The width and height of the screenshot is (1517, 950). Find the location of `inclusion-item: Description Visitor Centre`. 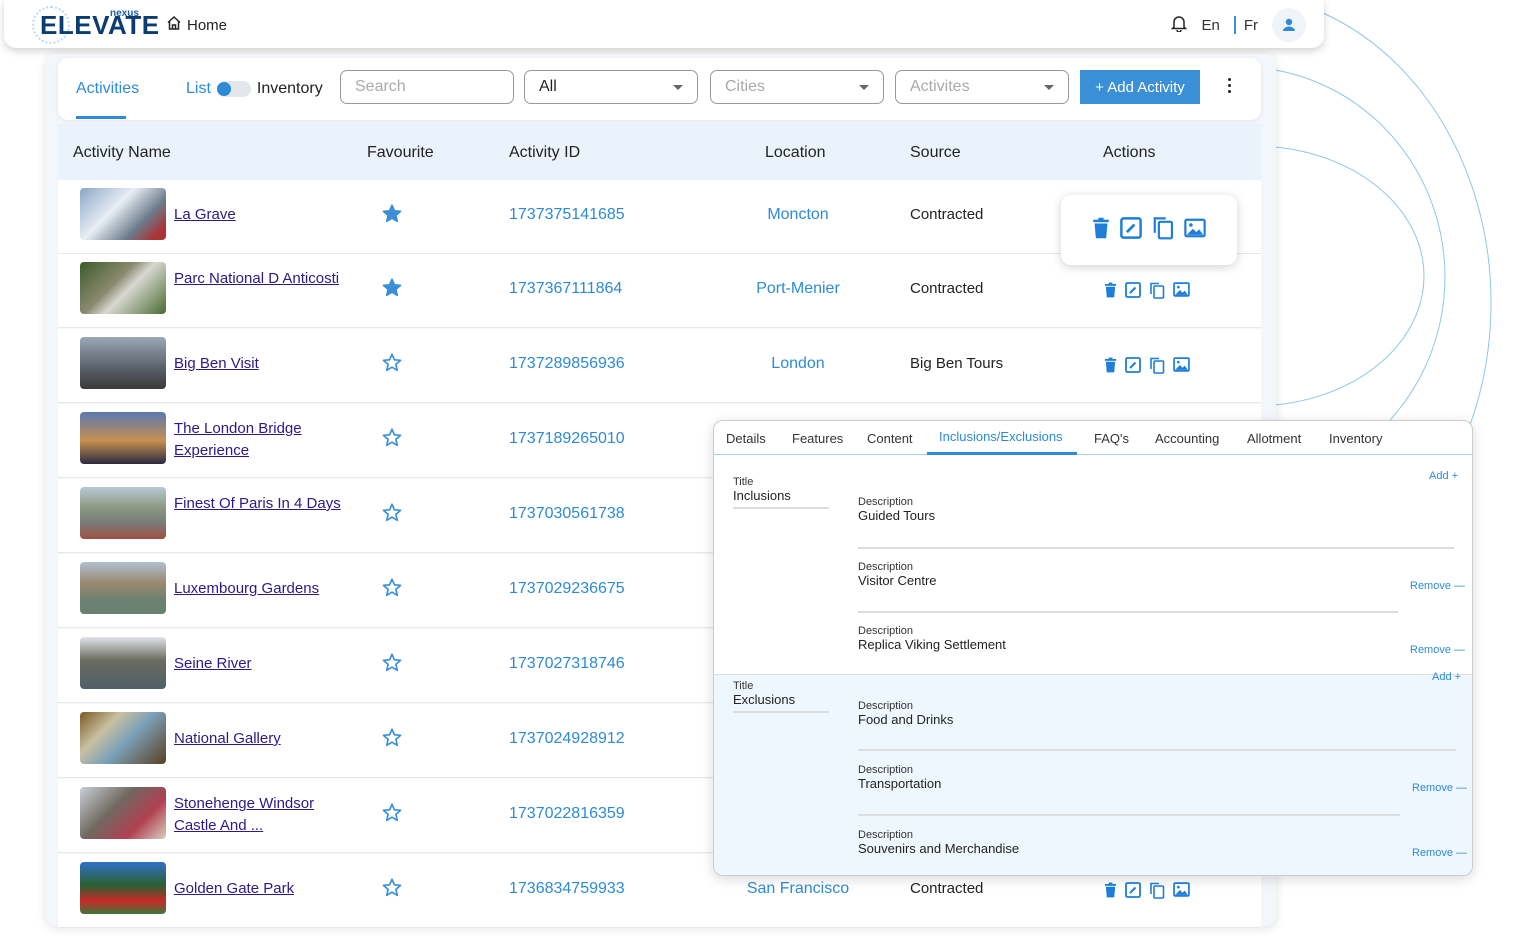

inclusion-item: Description Visitor Centre is located at coordinates (897, 574).